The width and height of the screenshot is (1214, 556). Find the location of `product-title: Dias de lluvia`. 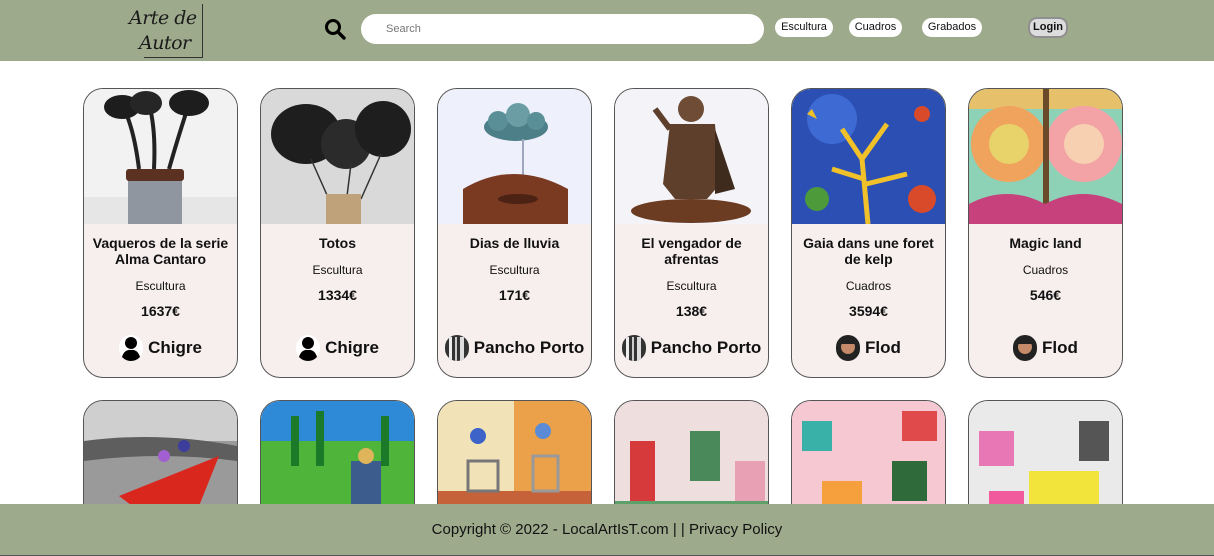

product-title: Dias de lluvia is located at coordinates (514, 243).